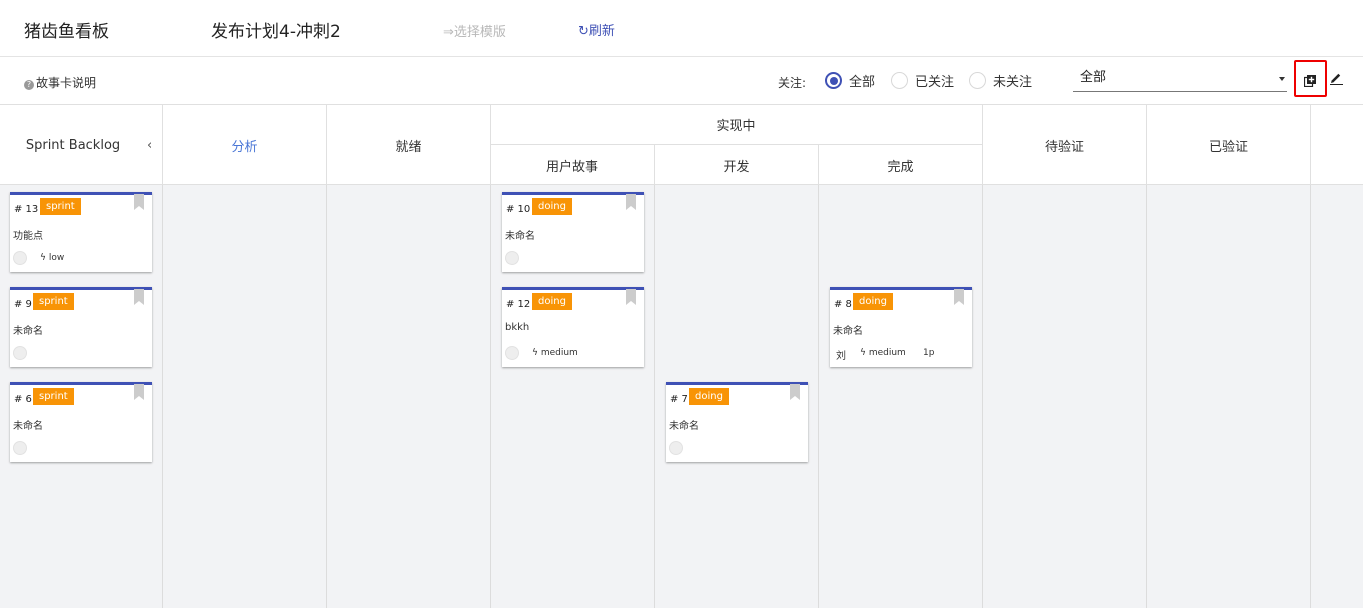 This screenshot has height=611, width=1363. I want to click on top-bar: 猪齿鱼看板 发布计划4-冲刺2 ⇒选择模版 ↻刷新, so click(681, 28).